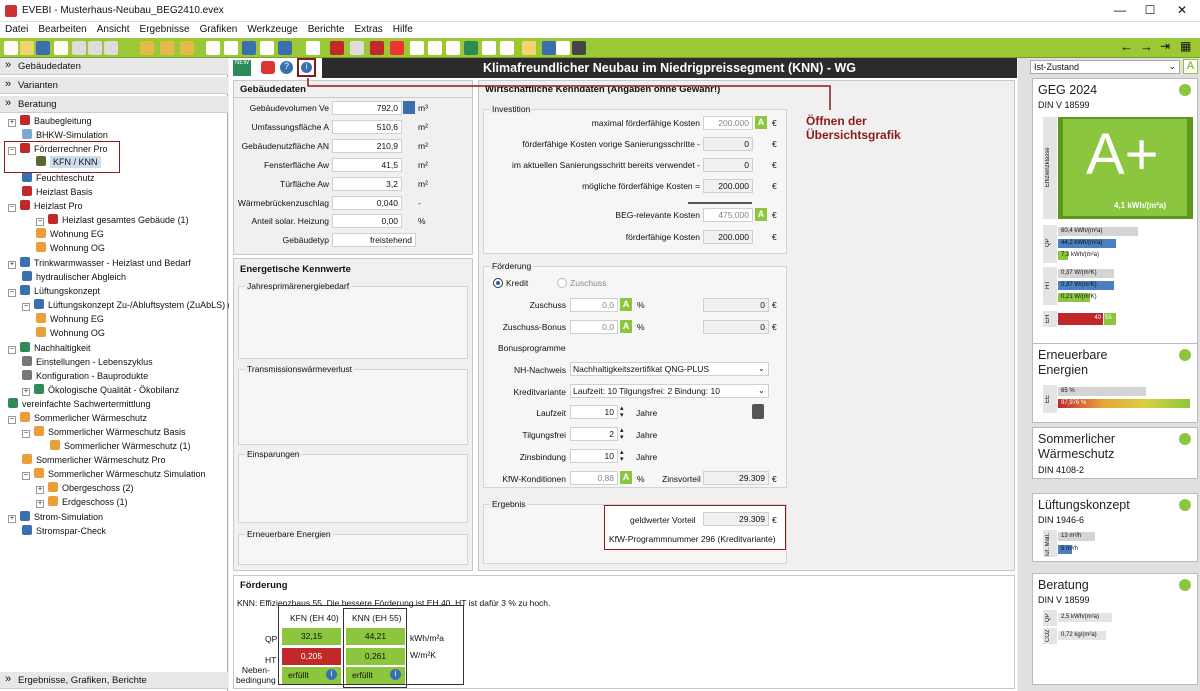 The height and width of the screenshot is (691, 1200). What do you see at coordinates (104, 432) in the screenshot?
I see `tree-item-somm-basis: − Sommerlicher Wärmeschutz Basis` at bounding box center [104, 432].